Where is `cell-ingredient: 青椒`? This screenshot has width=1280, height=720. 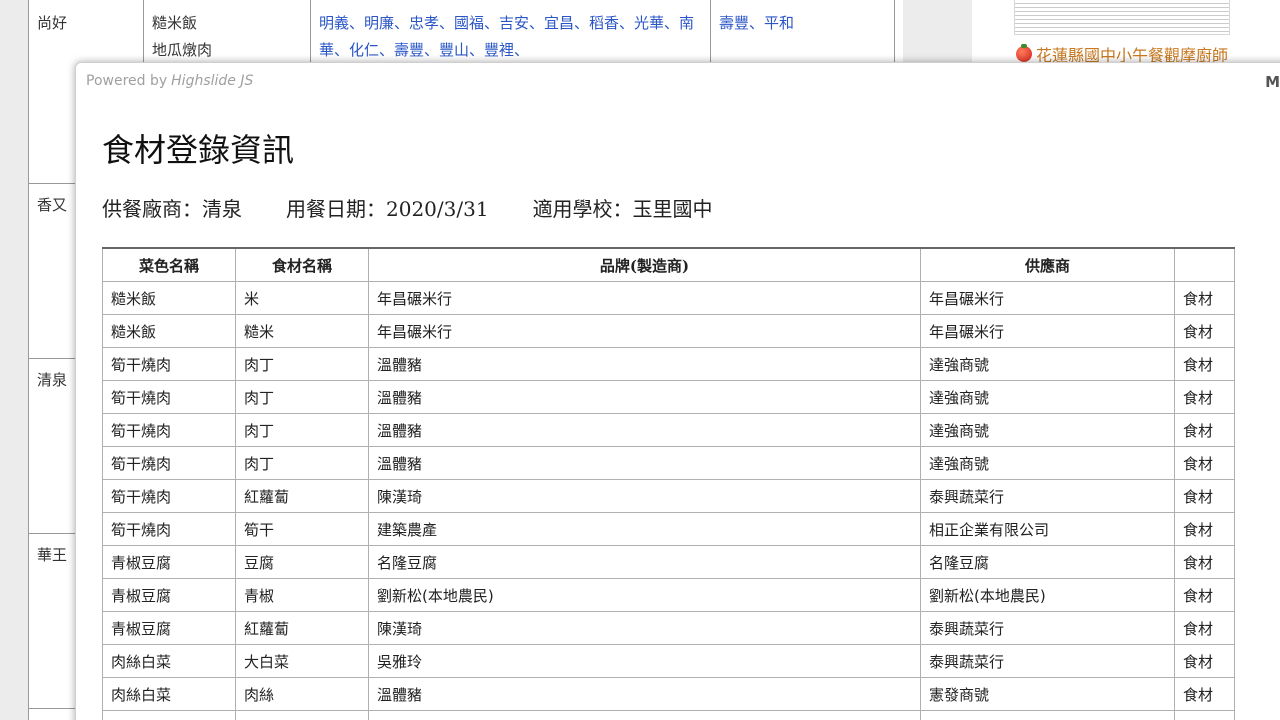 cell-ingredient: 青椒 is located at coordinates (302, 595).